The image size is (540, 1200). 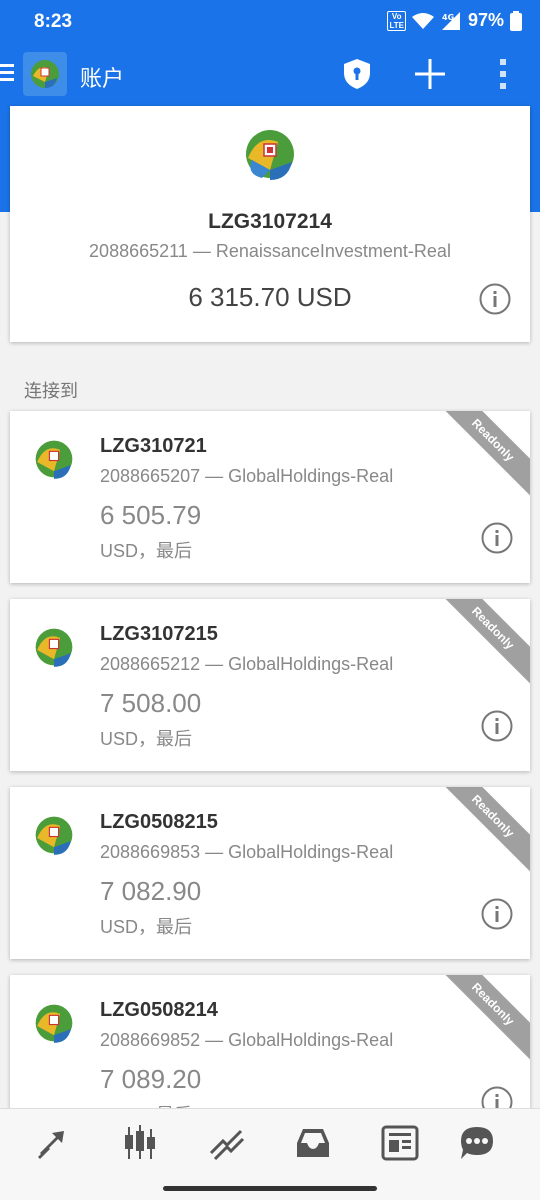 I want to click on chart-icon, so click(x=140, y=1143).